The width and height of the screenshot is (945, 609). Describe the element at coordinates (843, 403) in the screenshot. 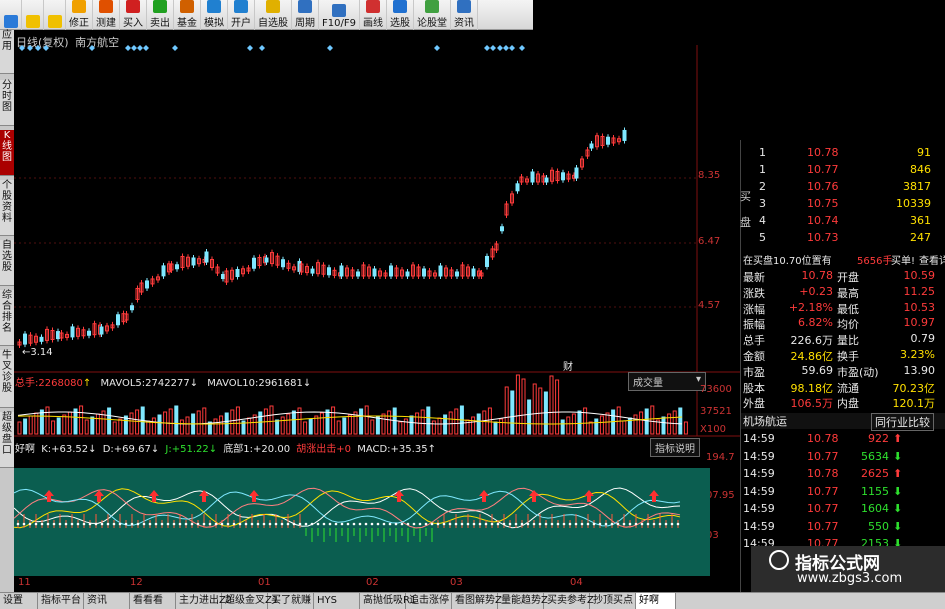

I see `quote-stat-row: 外盘 106.5万 内盘 120.1万` at that location.